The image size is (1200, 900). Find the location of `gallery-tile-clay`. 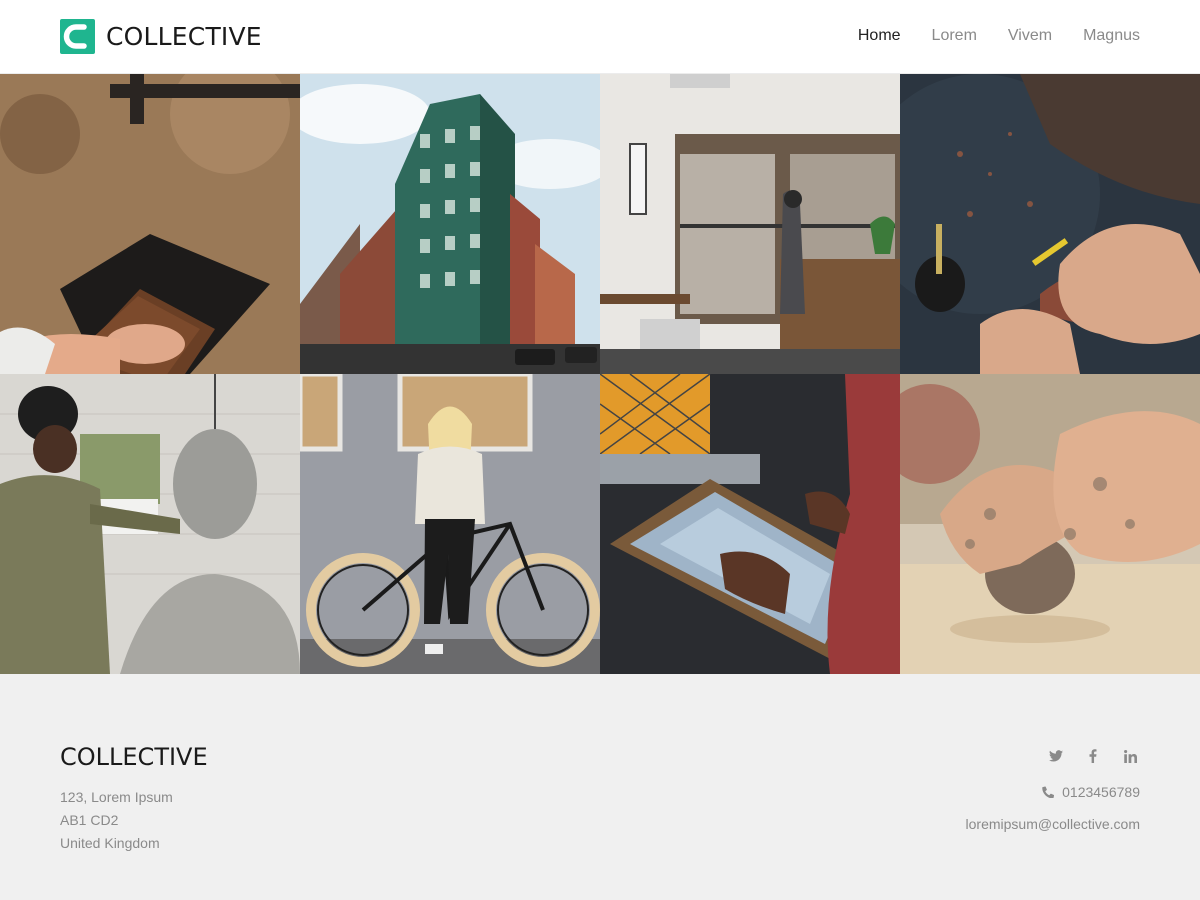

gallery-tile-clay is located at coordinates (1050, 524).